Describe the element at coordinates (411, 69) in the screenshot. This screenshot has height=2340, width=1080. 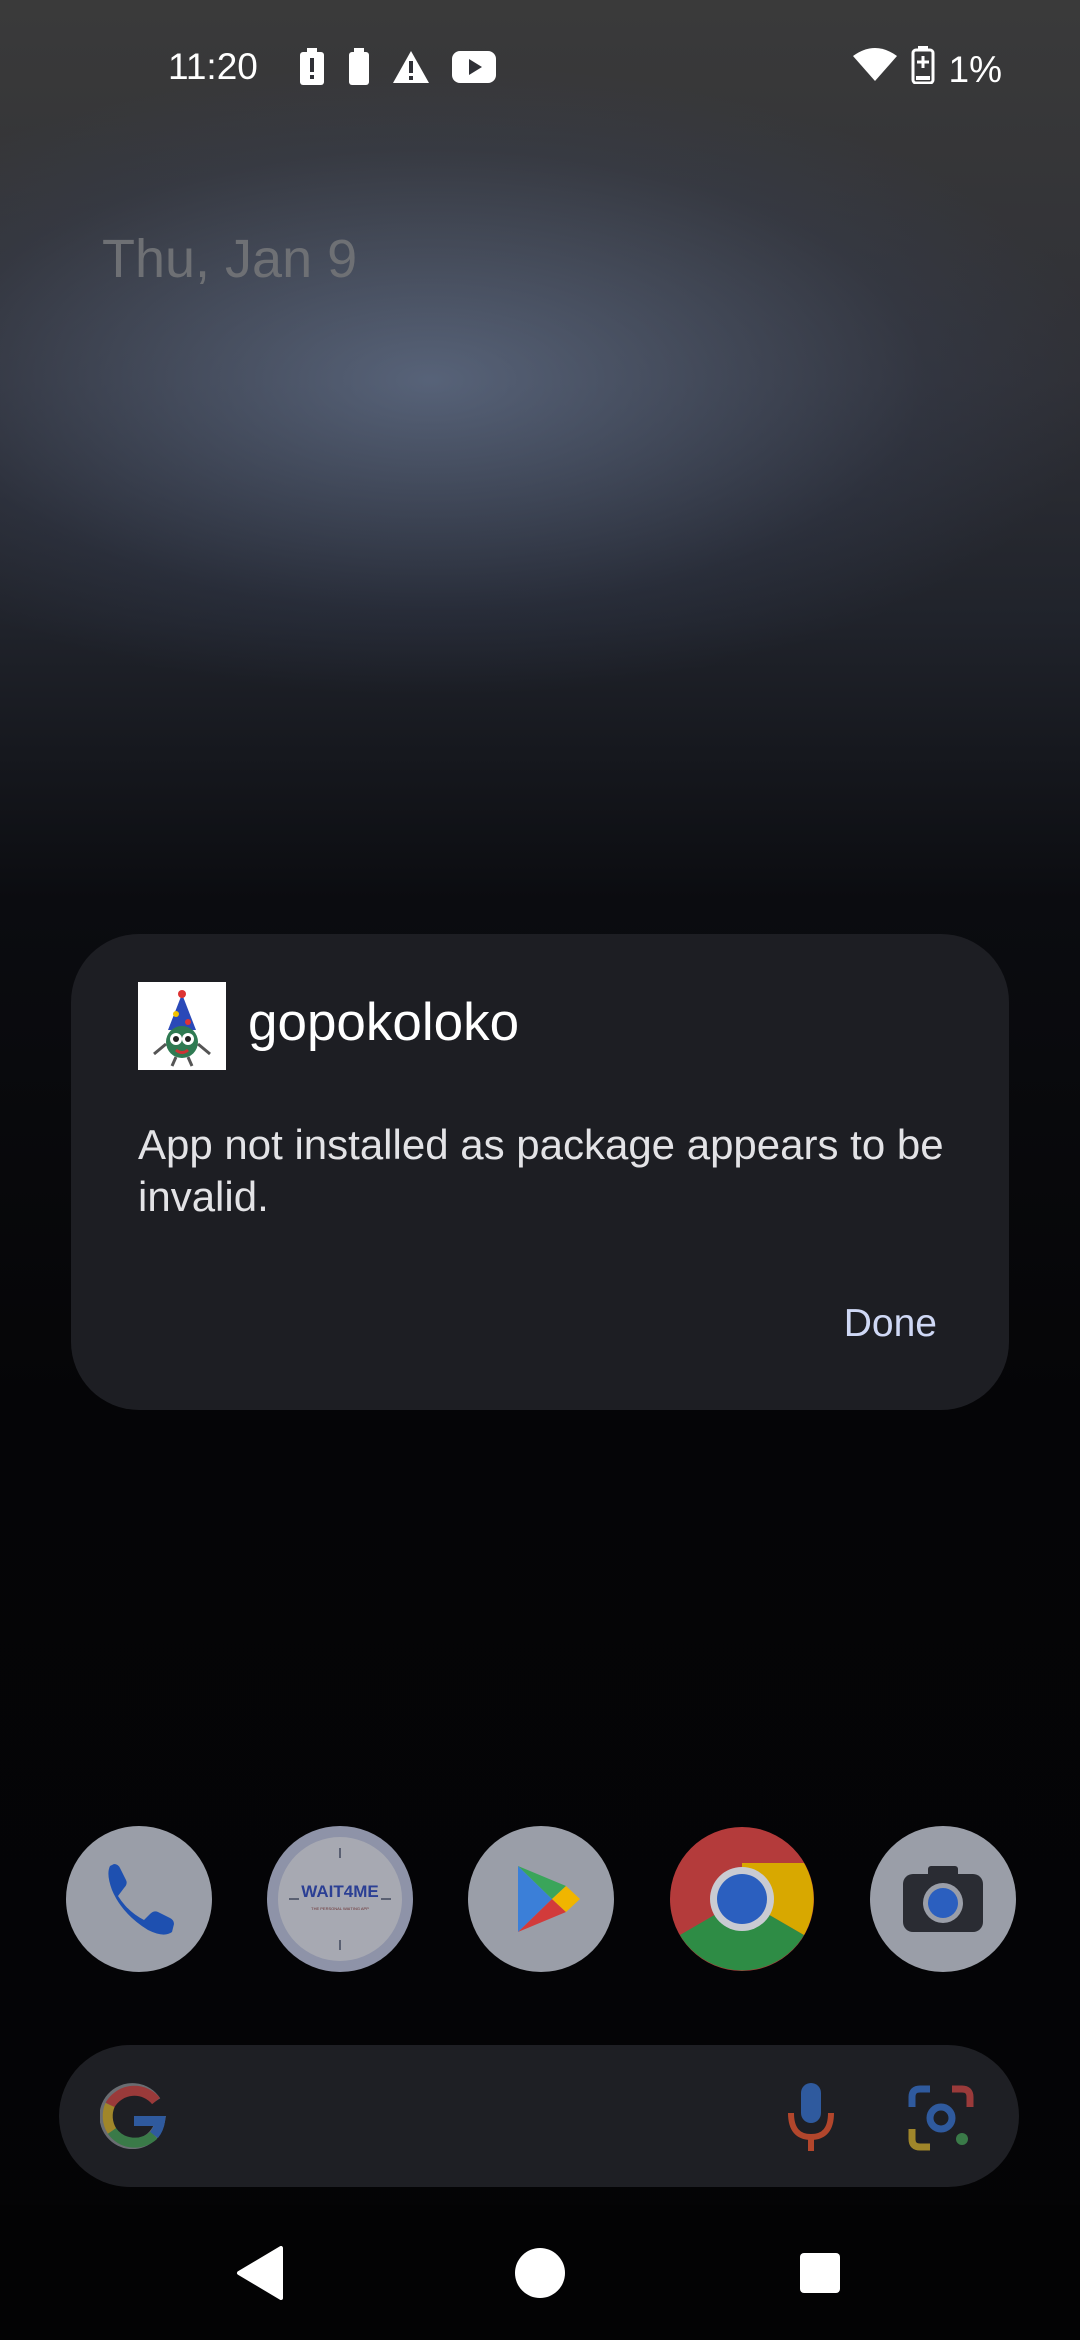
I see `warning-icon` at that location.